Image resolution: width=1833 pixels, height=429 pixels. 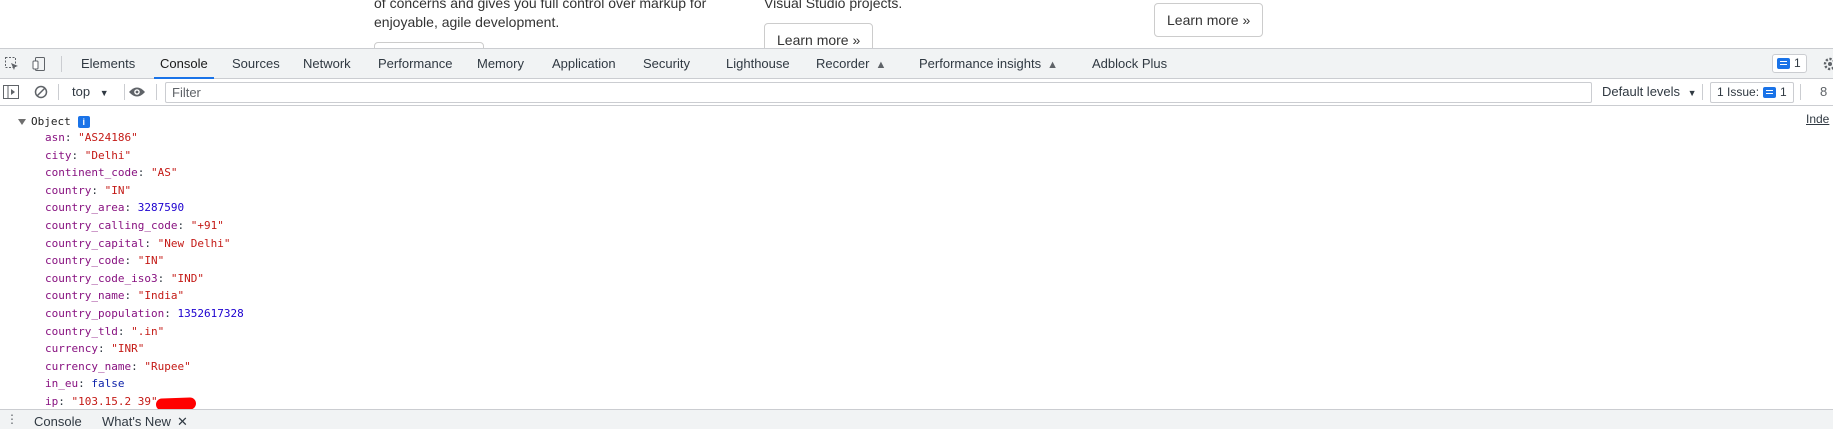 I want to click on property-value: "Delhi", so click(x=108, y=155).